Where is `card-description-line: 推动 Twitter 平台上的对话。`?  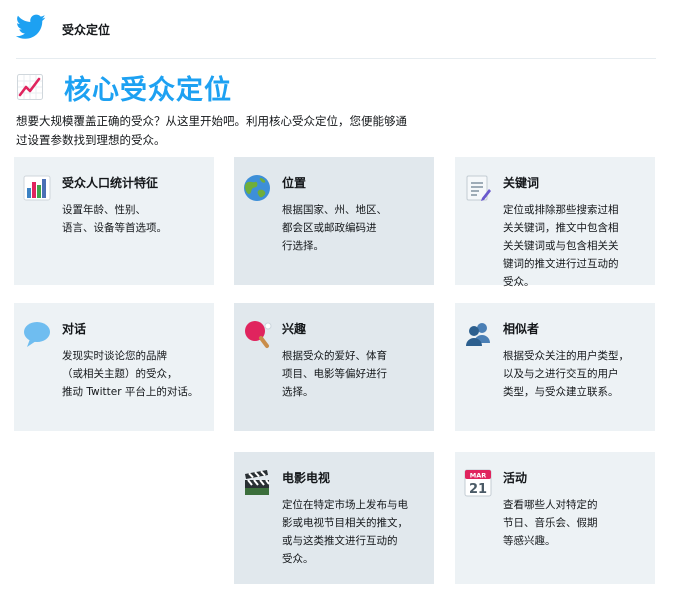 card-description-line: 推动 Twitter 平台上的对话。 is located at coordinates (130, 392).